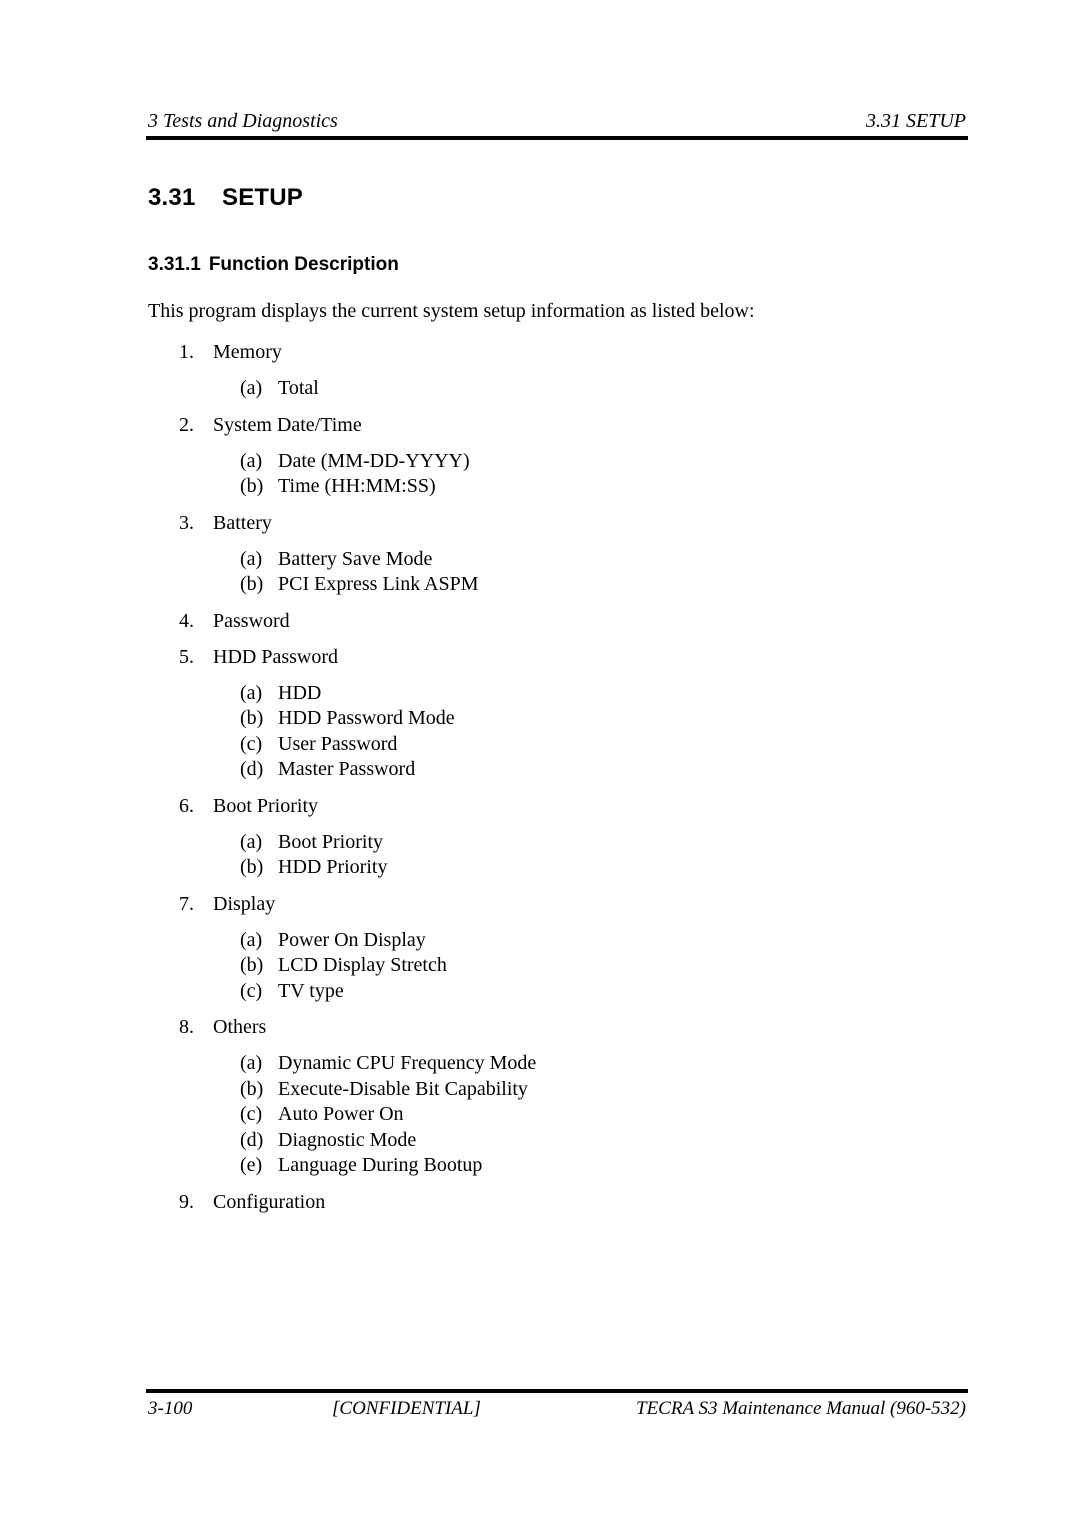  Describe the element at coordinates (269, 1201) in the screenshot. I see `list-item-label: Configuration` at that location.